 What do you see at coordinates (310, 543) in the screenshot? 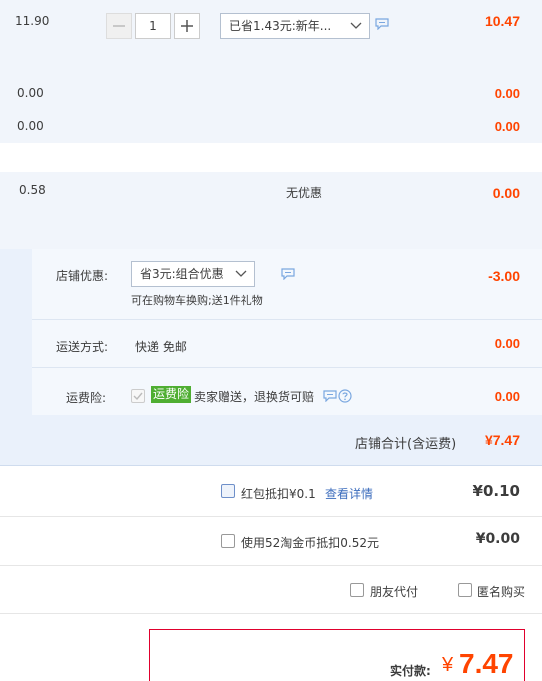
I see `taojinbi-label: 使用52淘金币抵扣0.52元` at bounding box center [310, 543].